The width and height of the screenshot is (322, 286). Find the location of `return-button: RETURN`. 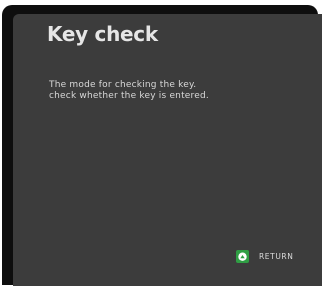

return-button: RETURN is located at coordinates (264, 256).